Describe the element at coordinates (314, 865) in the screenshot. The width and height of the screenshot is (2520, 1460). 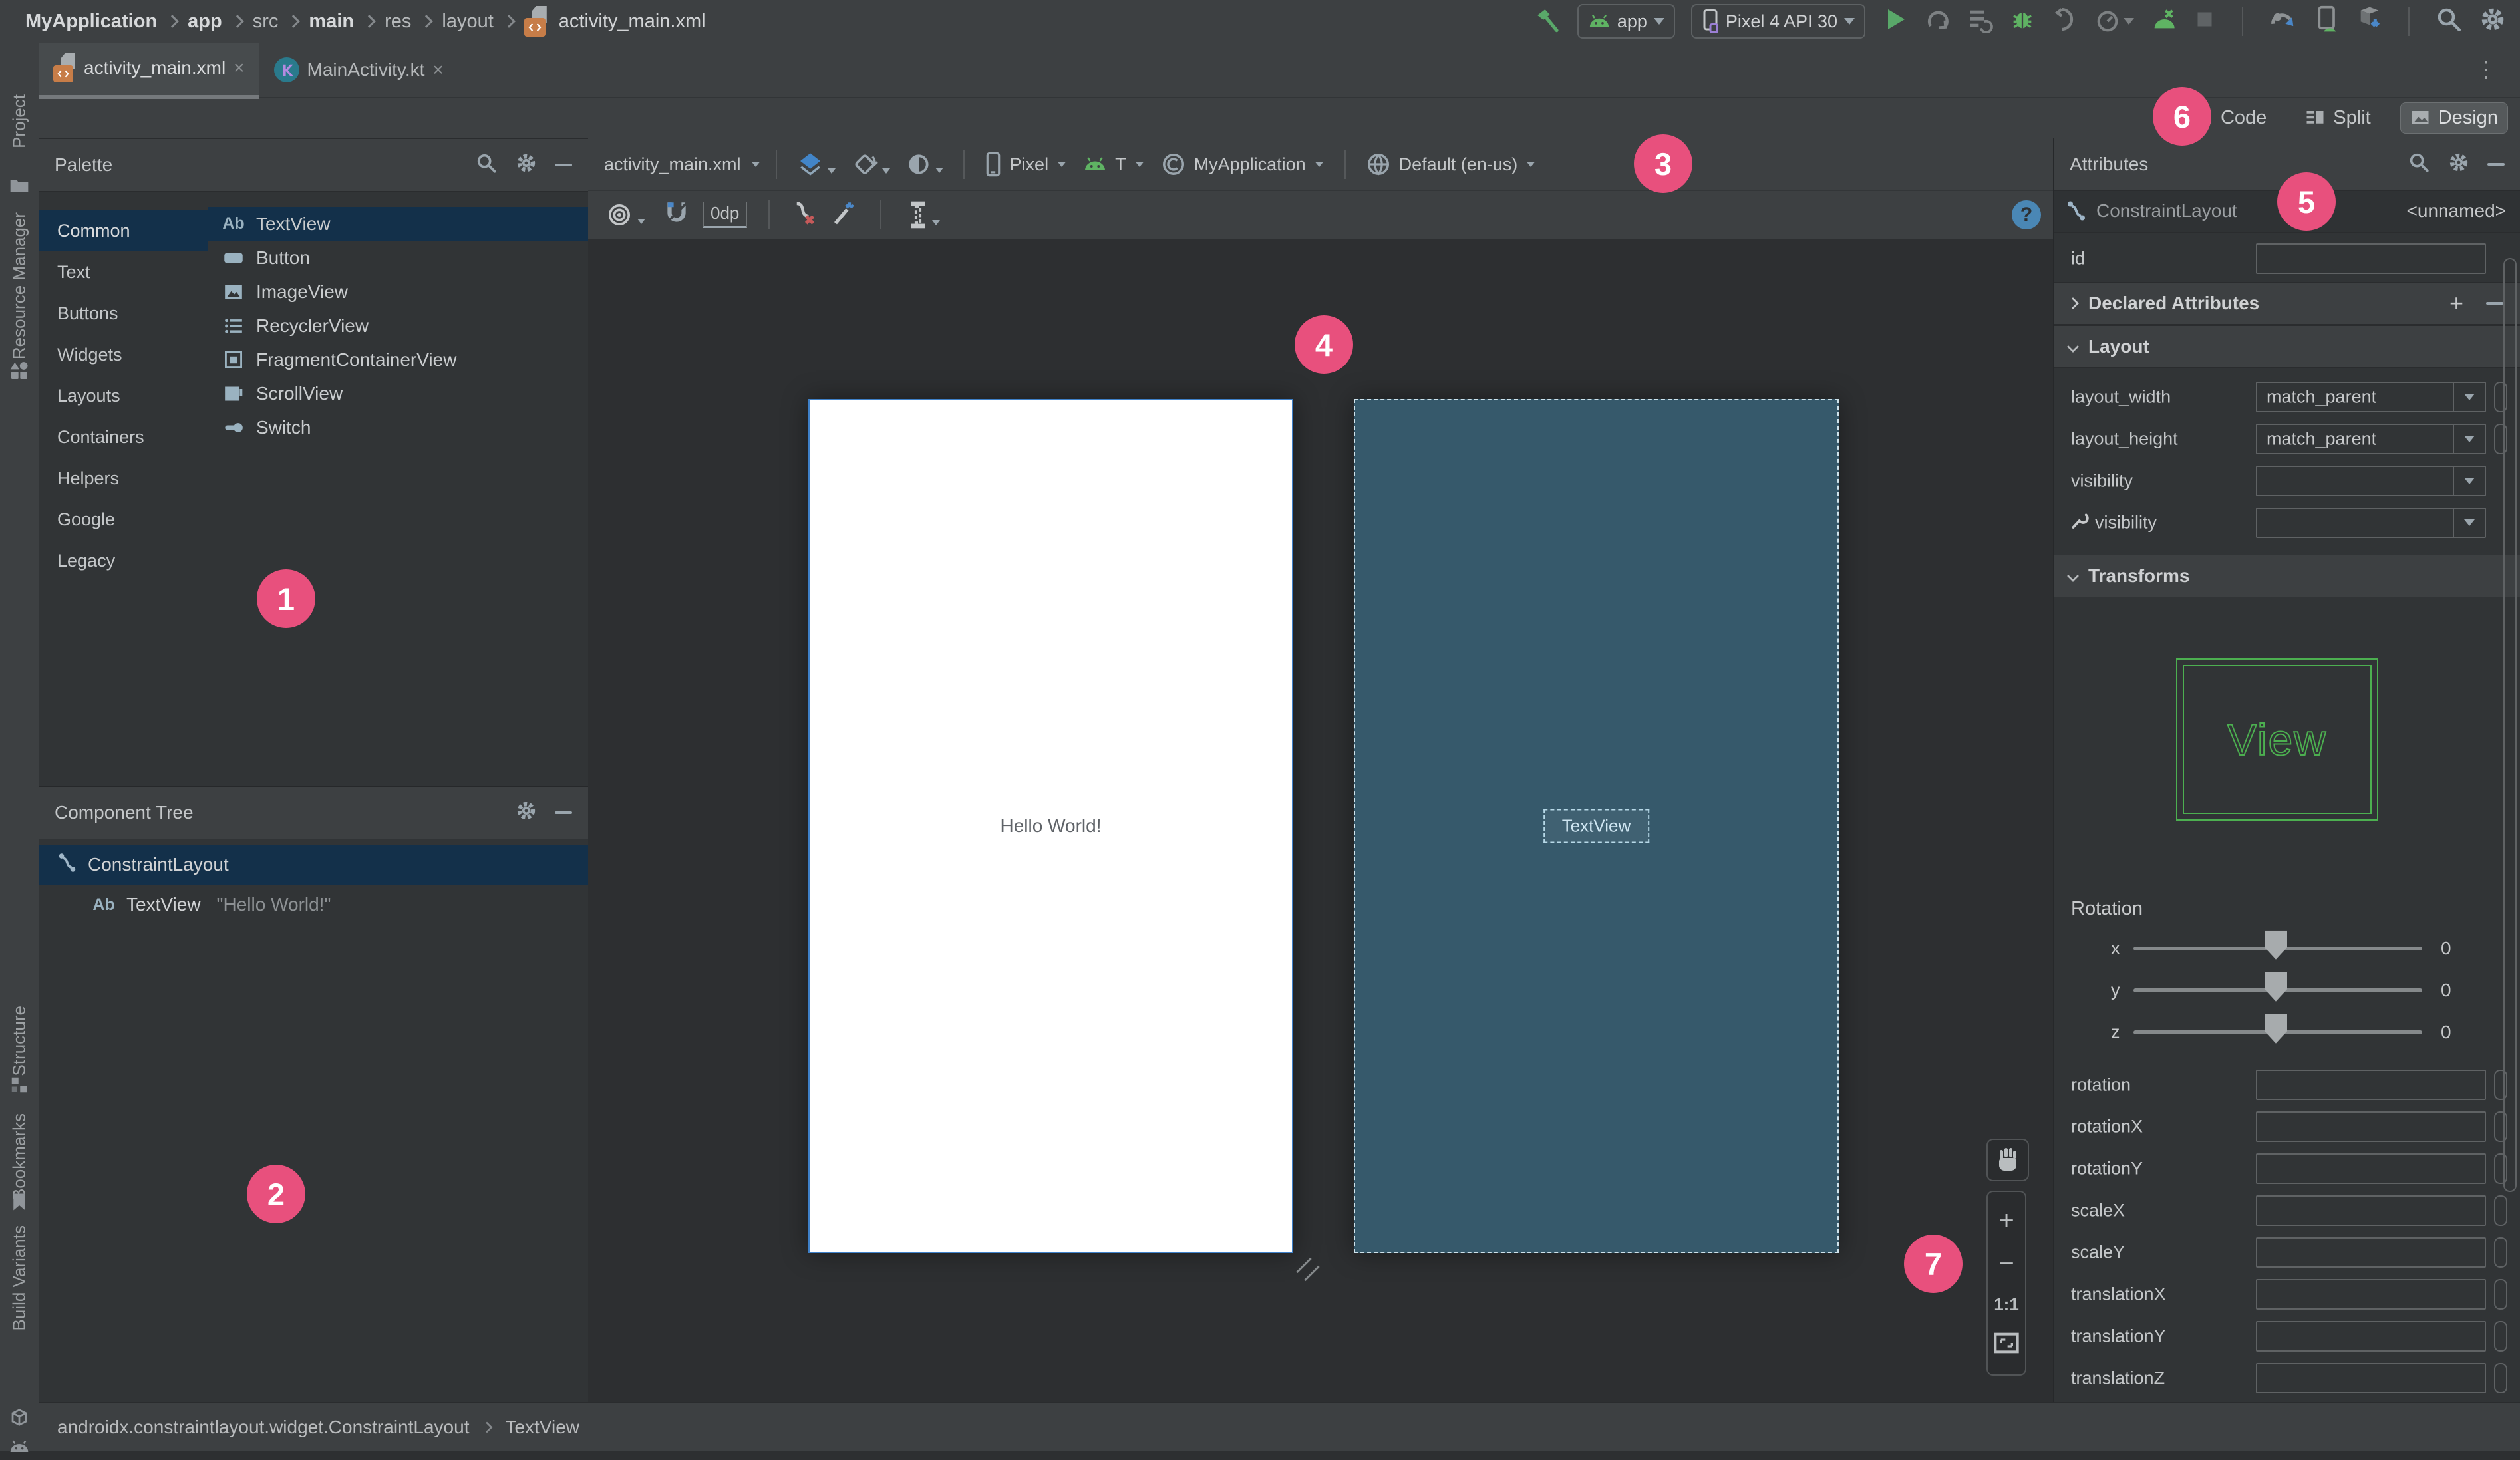
I see `tree-row-constraintlayout: ConstraintLayout` at that location.